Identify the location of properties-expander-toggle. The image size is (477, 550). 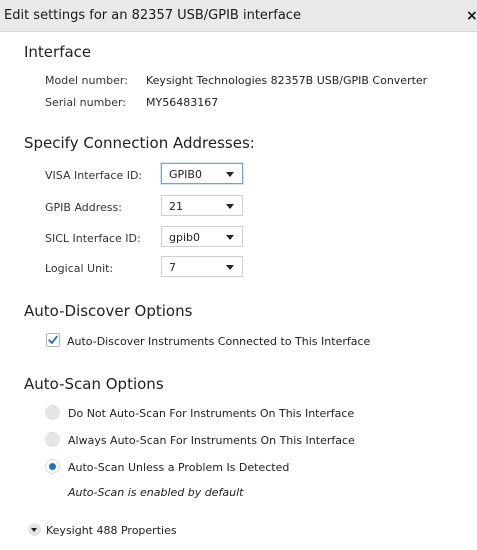
(34, 529).